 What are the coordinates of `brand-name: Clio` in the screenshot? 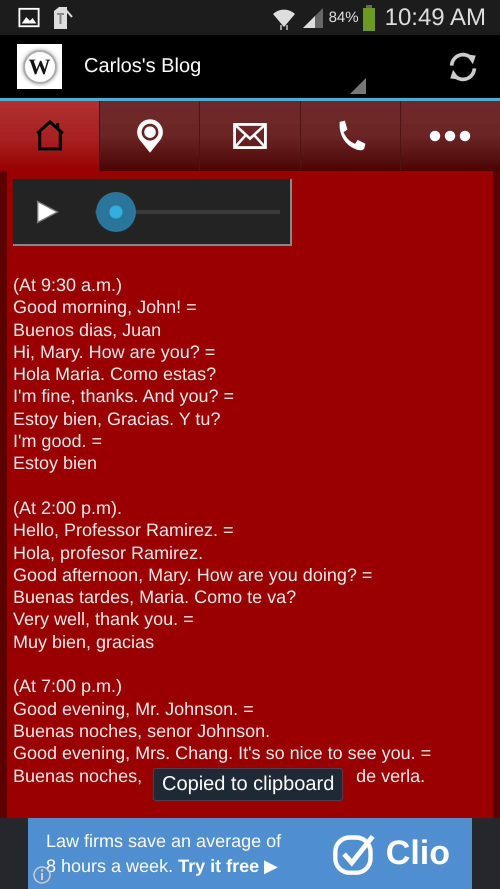 It's located at (418, 853).